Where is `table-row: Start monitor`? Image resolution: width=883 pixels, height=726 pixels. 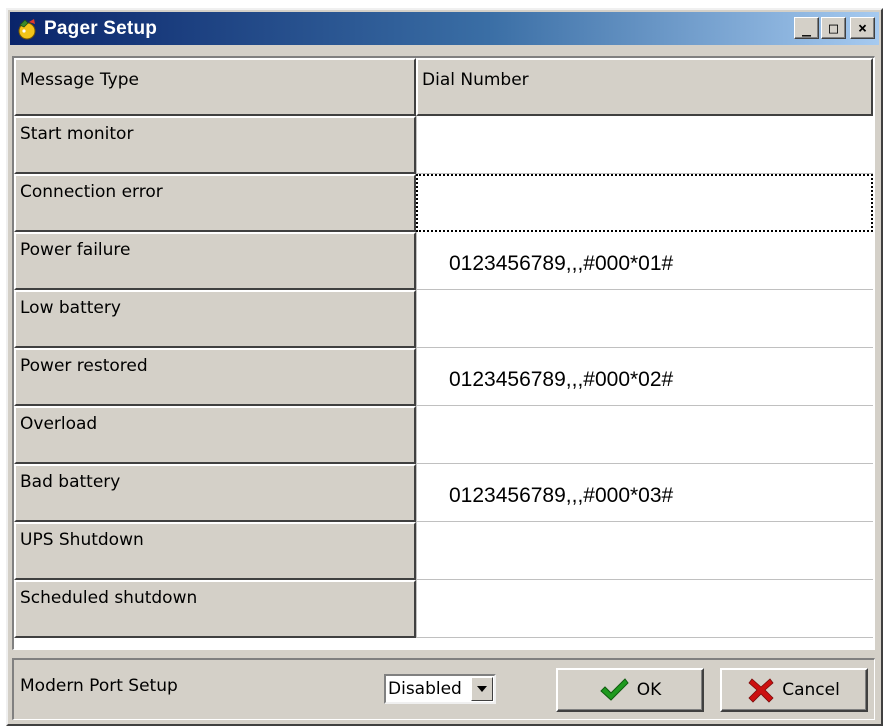
table-row: Start monitor is located at coordinates (443, 145).